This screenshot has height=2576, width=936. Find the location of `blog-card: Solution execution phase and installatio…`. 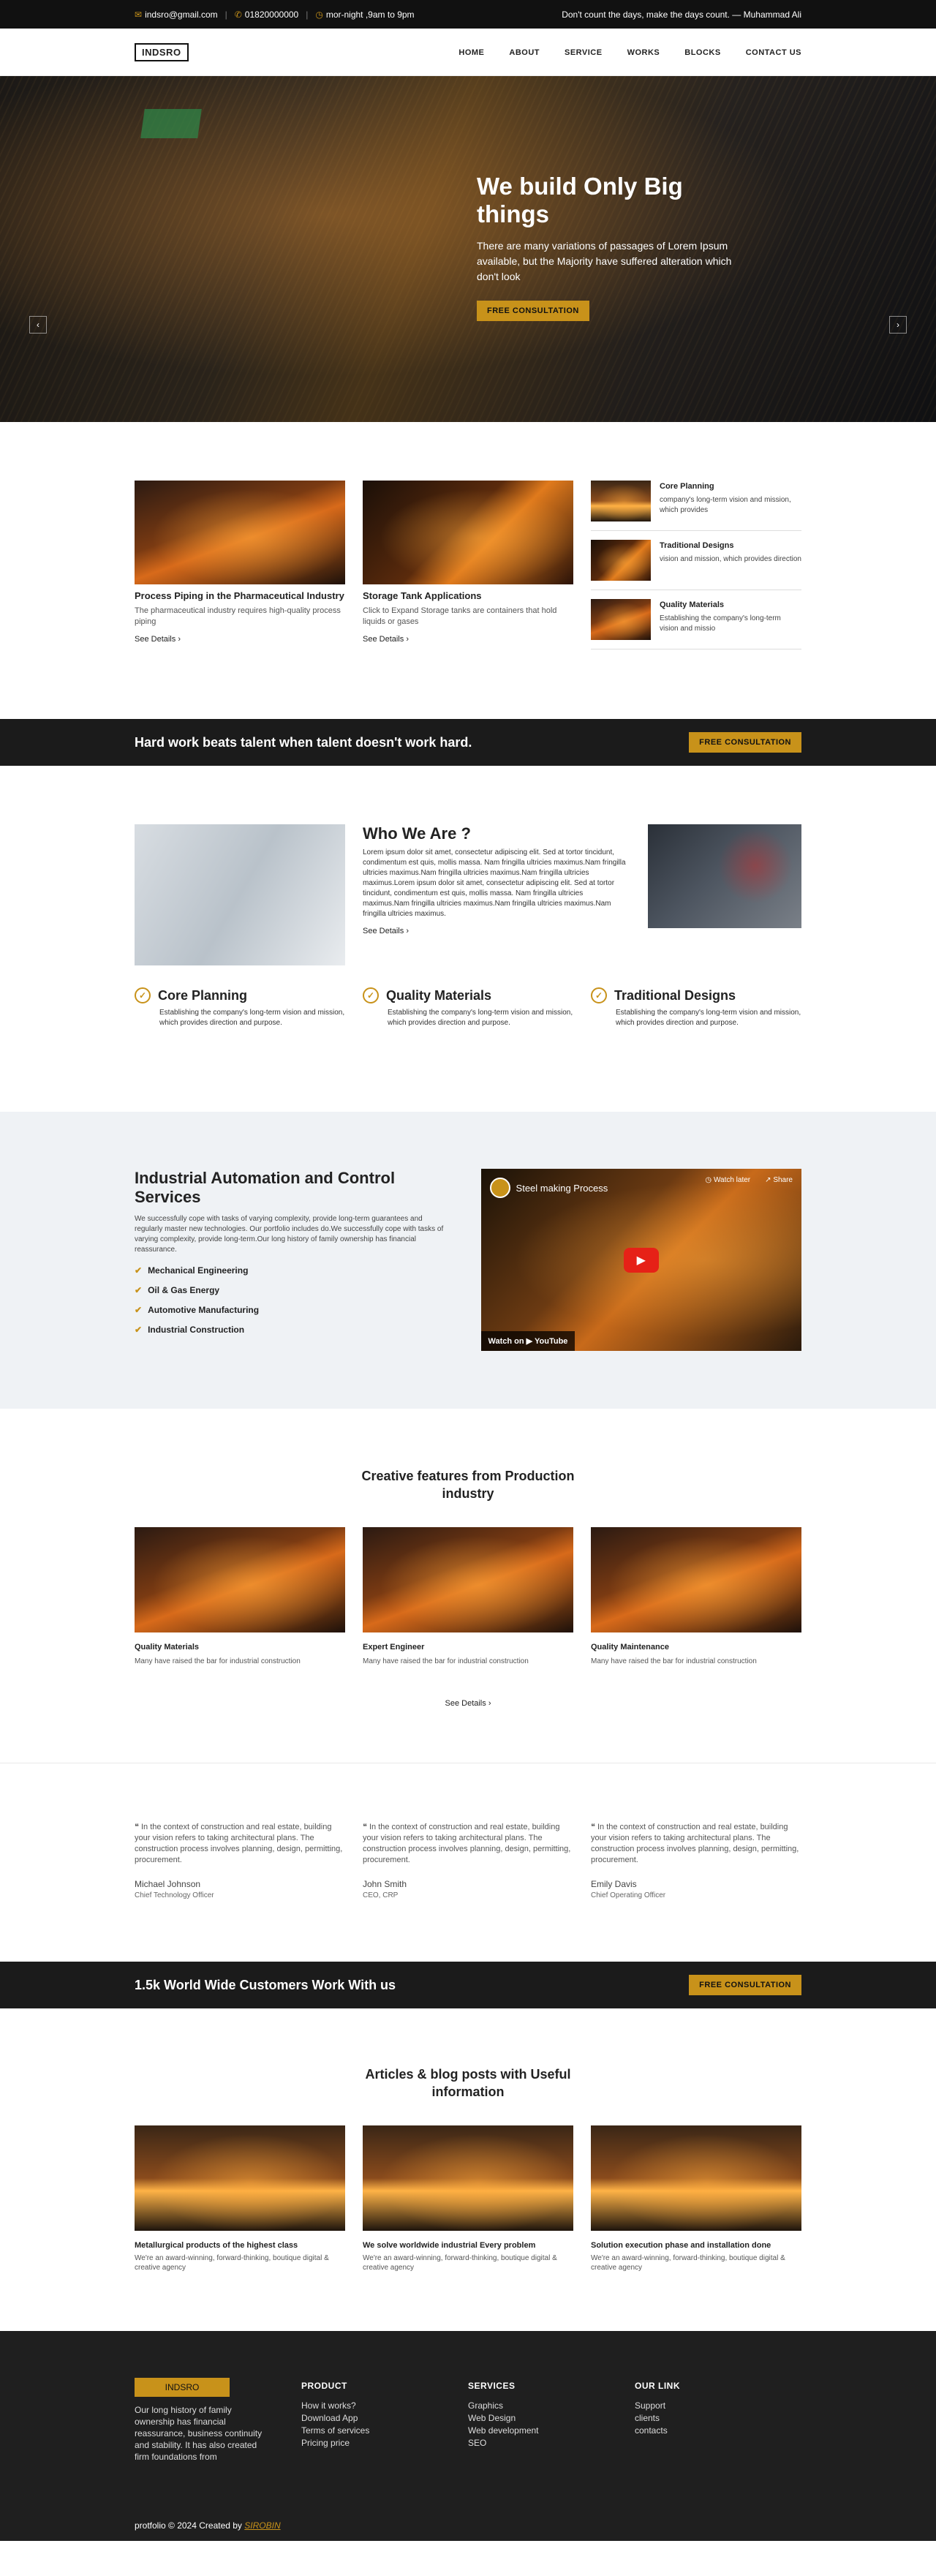

blog-card: Solution execution phase and installatio… is located at coordinates (696, 2198).